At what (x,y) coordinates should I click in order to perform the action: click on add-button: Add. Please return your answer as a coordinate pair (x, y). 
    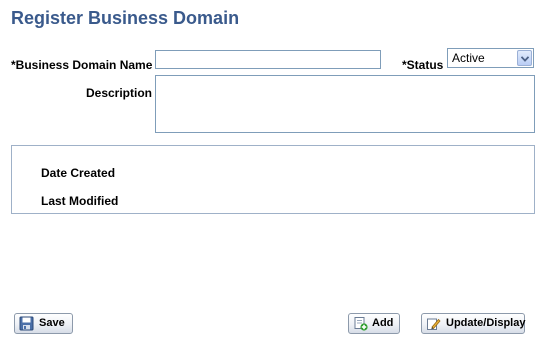
    Looking at the image, I should click on (374, 323).